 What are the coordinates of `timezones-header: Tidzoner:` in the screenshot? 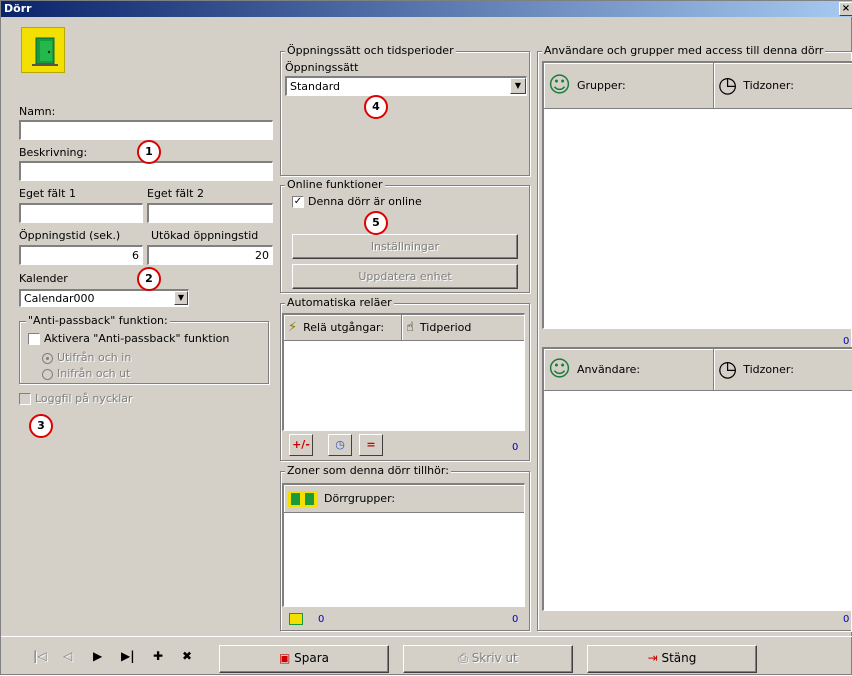 It's located at (768, 85).